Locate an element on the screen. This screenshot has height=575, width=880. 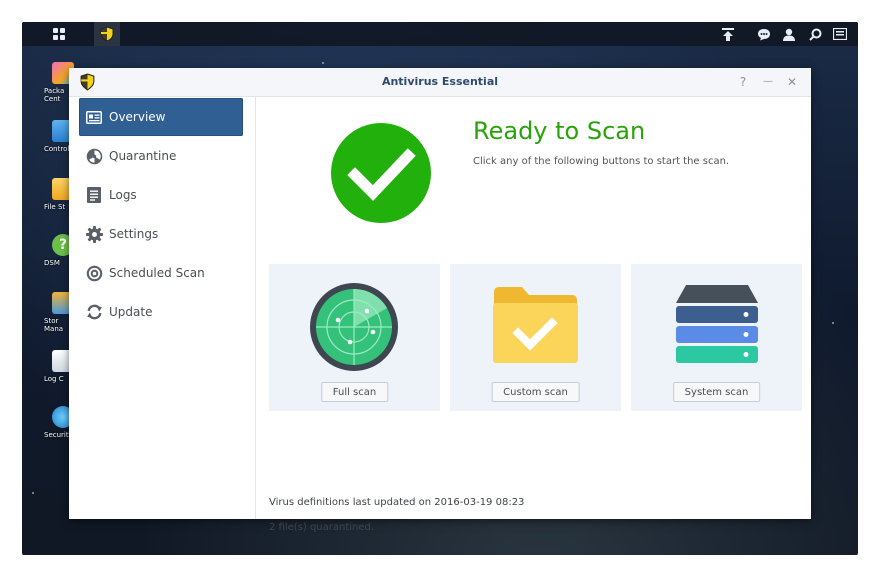
taskbar-antivirus-app is located at coordinates (107, 34).